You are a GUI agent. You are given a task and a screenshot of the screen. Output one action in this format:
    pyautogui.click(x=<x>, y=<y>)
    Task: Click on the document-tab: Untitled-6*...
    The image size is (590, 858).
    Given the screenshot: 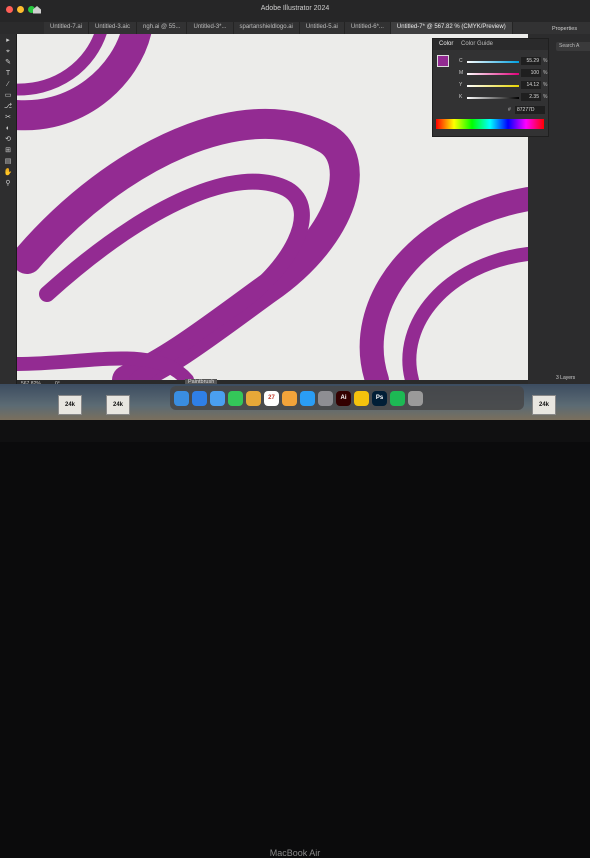 What is the action you would take?
    pyautogui.click(x=368, y=28)
    